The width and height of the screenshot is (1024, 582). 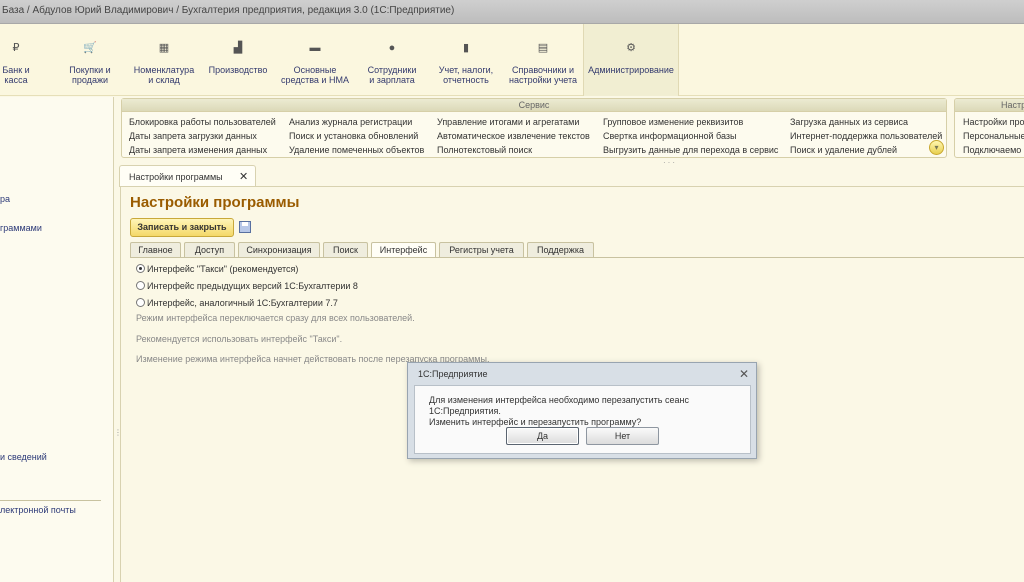 I want to click on service-link: Поиск и установка обновлений, so click(x=356, y=136).